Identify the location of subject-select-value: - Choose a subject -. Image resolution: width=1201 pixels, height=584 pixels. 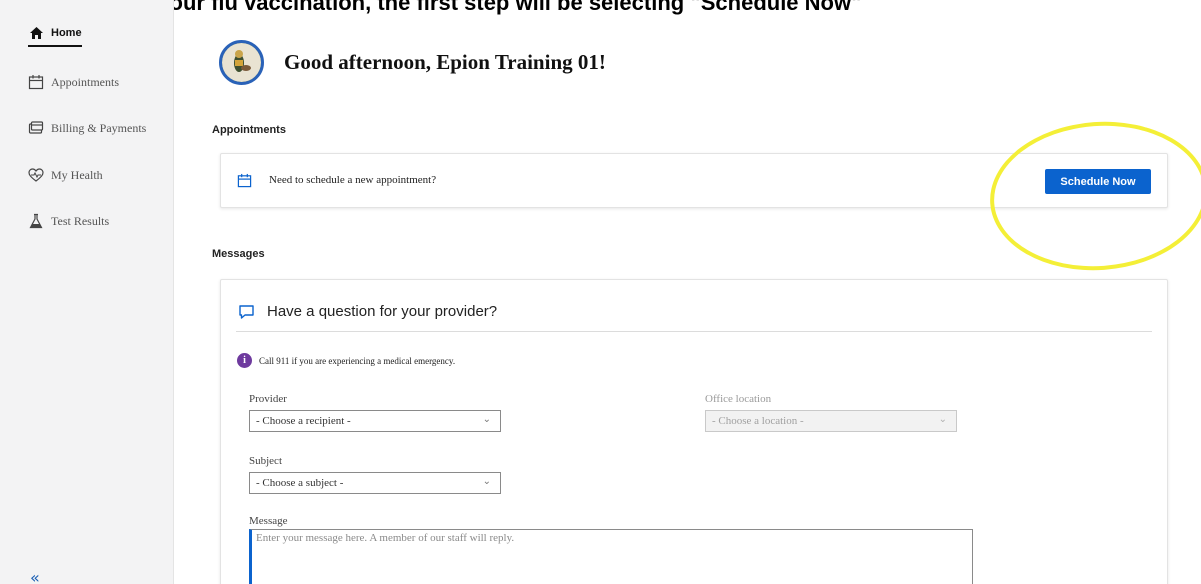
(300, 483).